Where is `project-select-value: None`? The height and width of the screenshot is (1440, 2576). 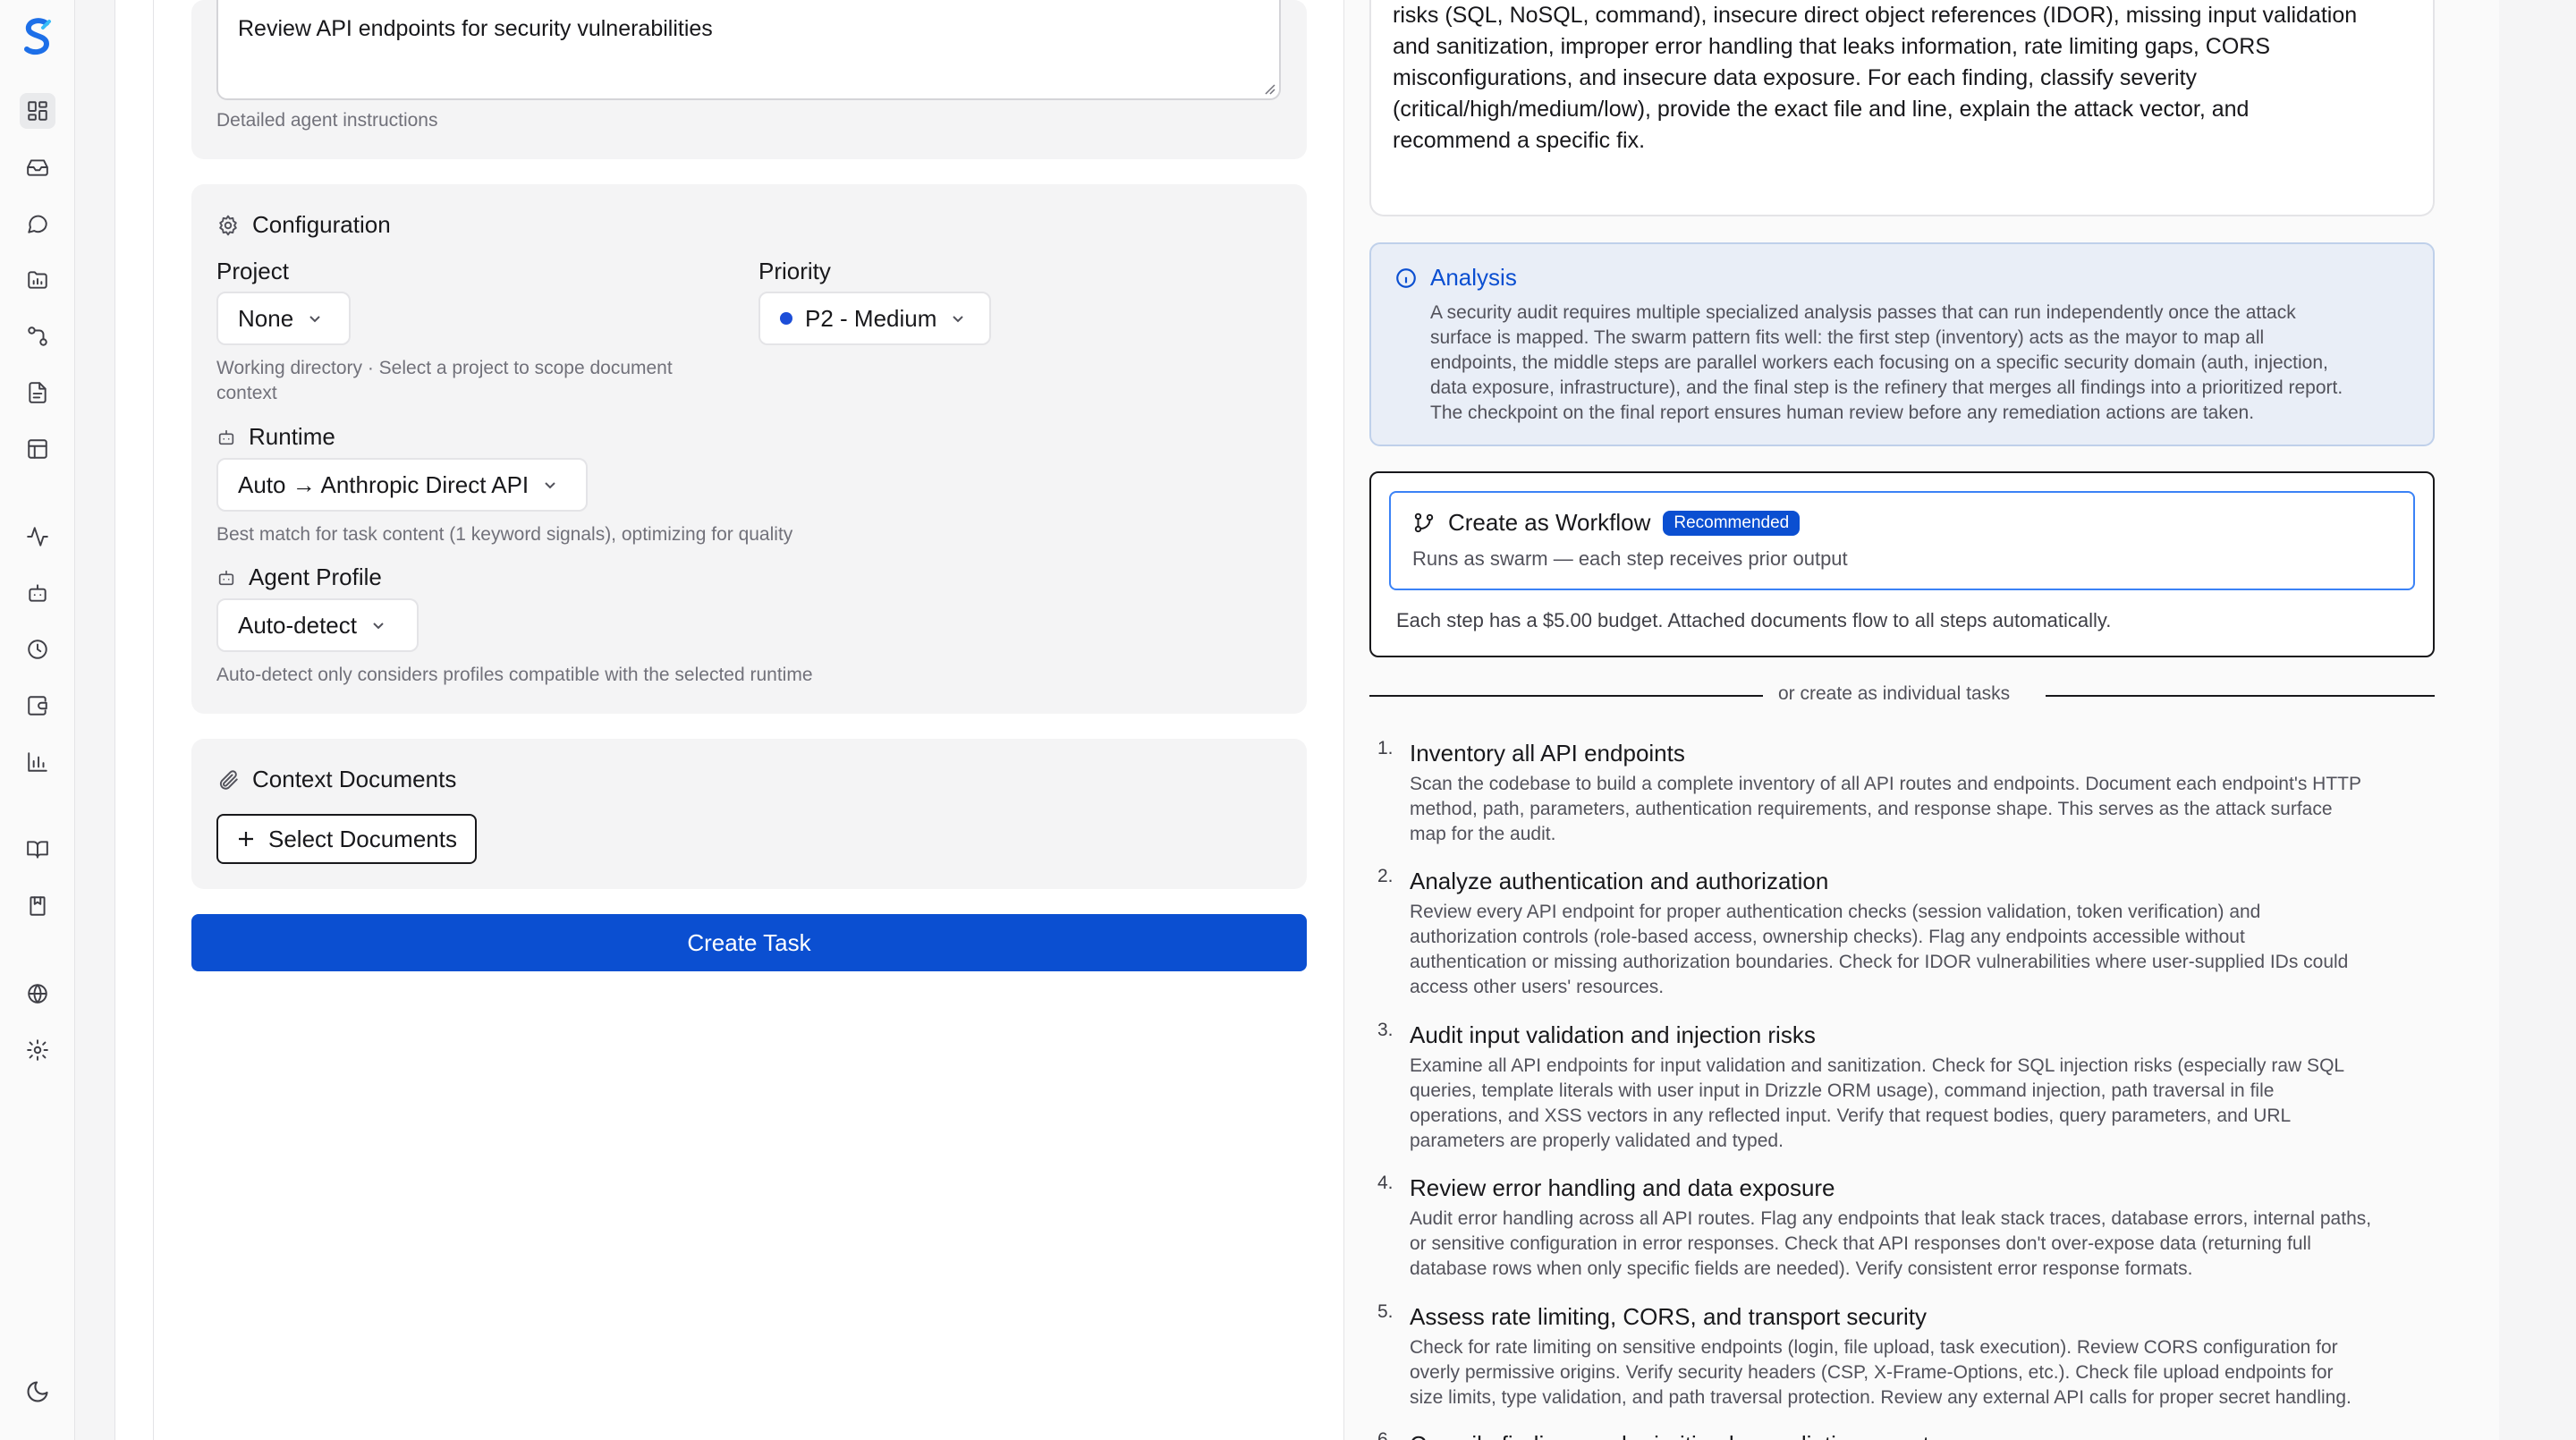 project-select-value: None is located at coordinates (266, 318).